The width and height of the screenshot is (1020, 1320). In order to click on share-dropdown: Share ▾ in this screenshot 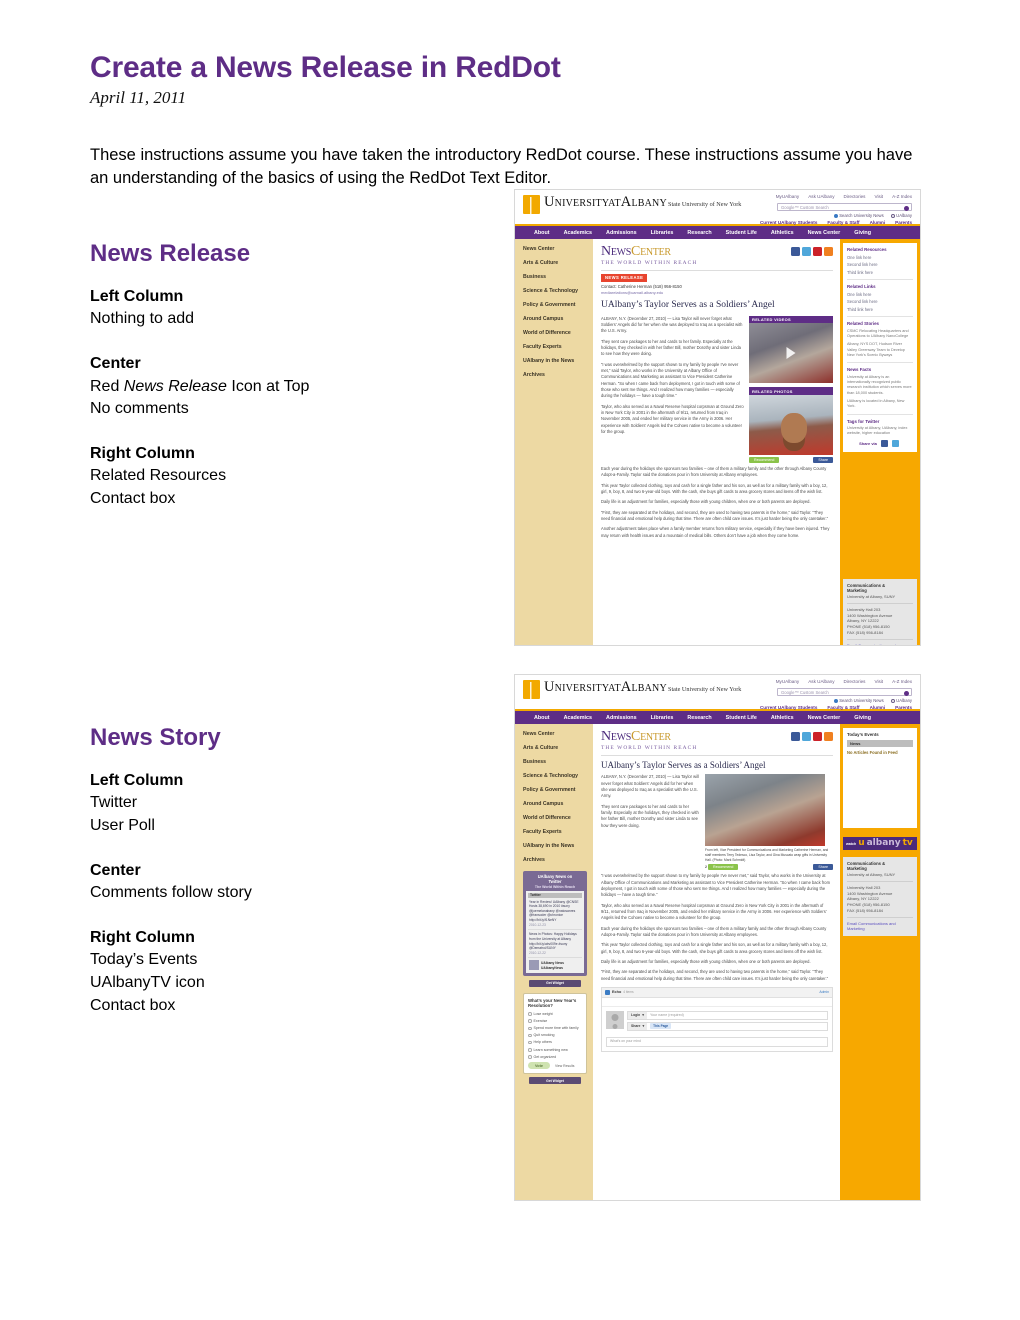, I will do `click(638, 1026)`.